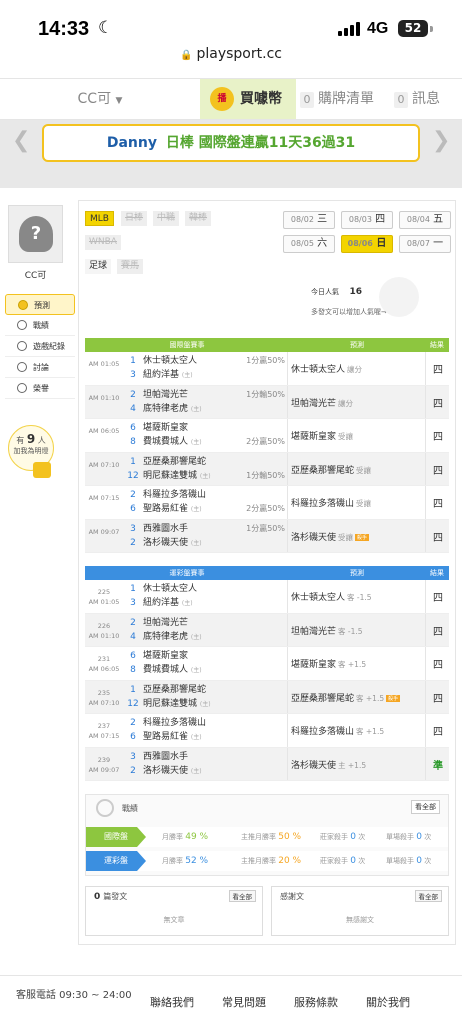  Describe the element at coordinates (360, 911) in the screenshot. I see `thanks-box: 感謝文 看全部 無感謝文` at that location.